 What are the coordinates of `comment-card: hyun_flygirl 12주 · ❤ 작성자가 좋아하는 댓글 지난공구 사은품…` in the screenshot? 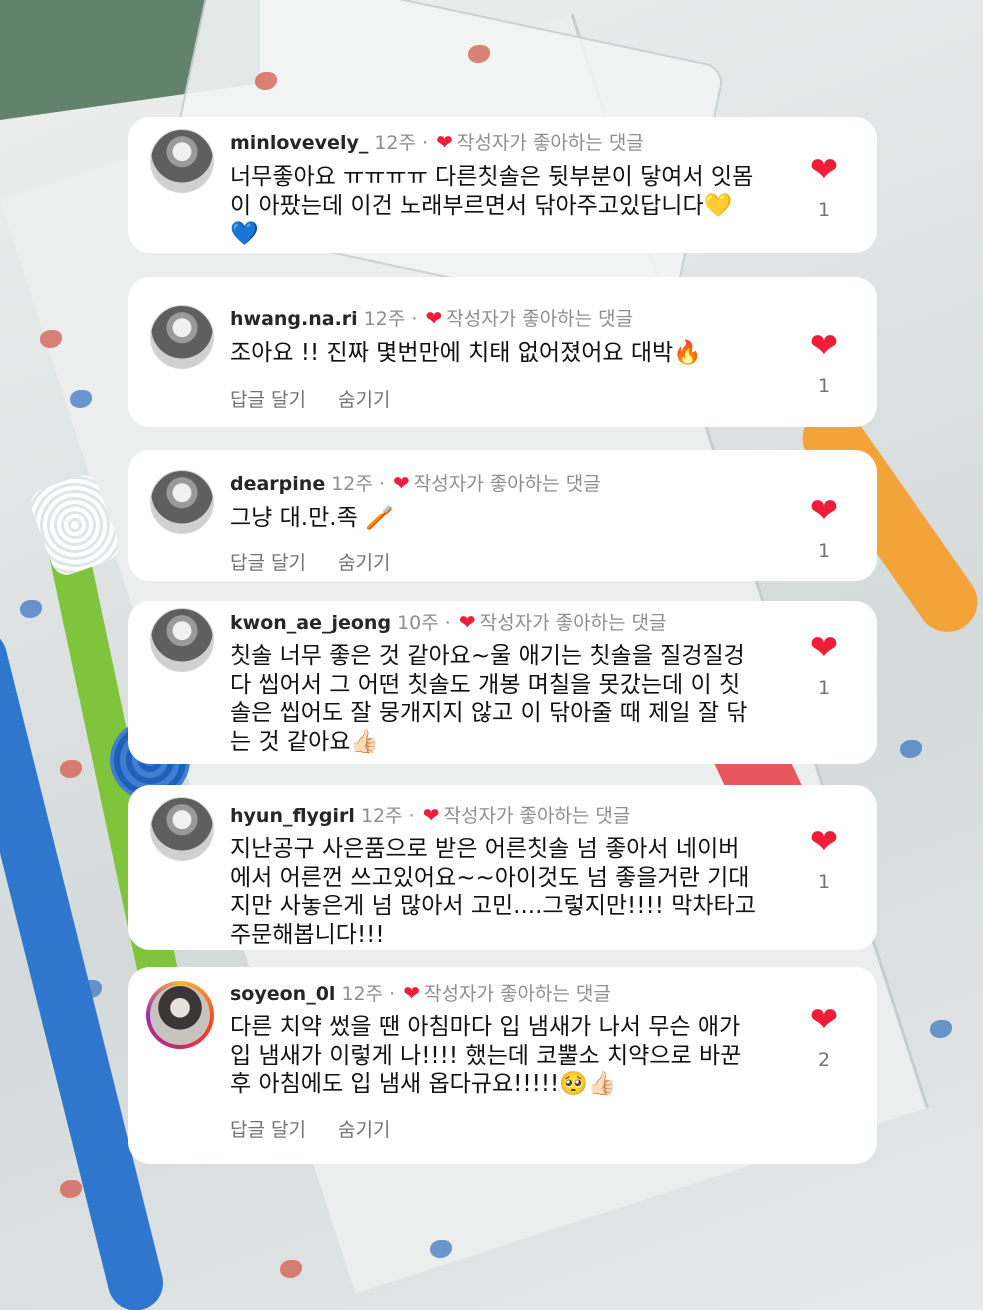 It's located at (502, 867).